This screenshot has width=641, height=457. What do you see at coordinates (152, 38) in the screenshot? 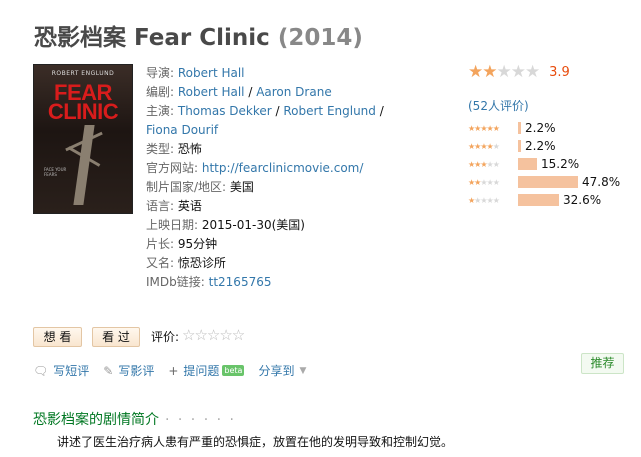
I see `title-main: 恐影档案 Fear Clinic` at bounding box center [152, 38].